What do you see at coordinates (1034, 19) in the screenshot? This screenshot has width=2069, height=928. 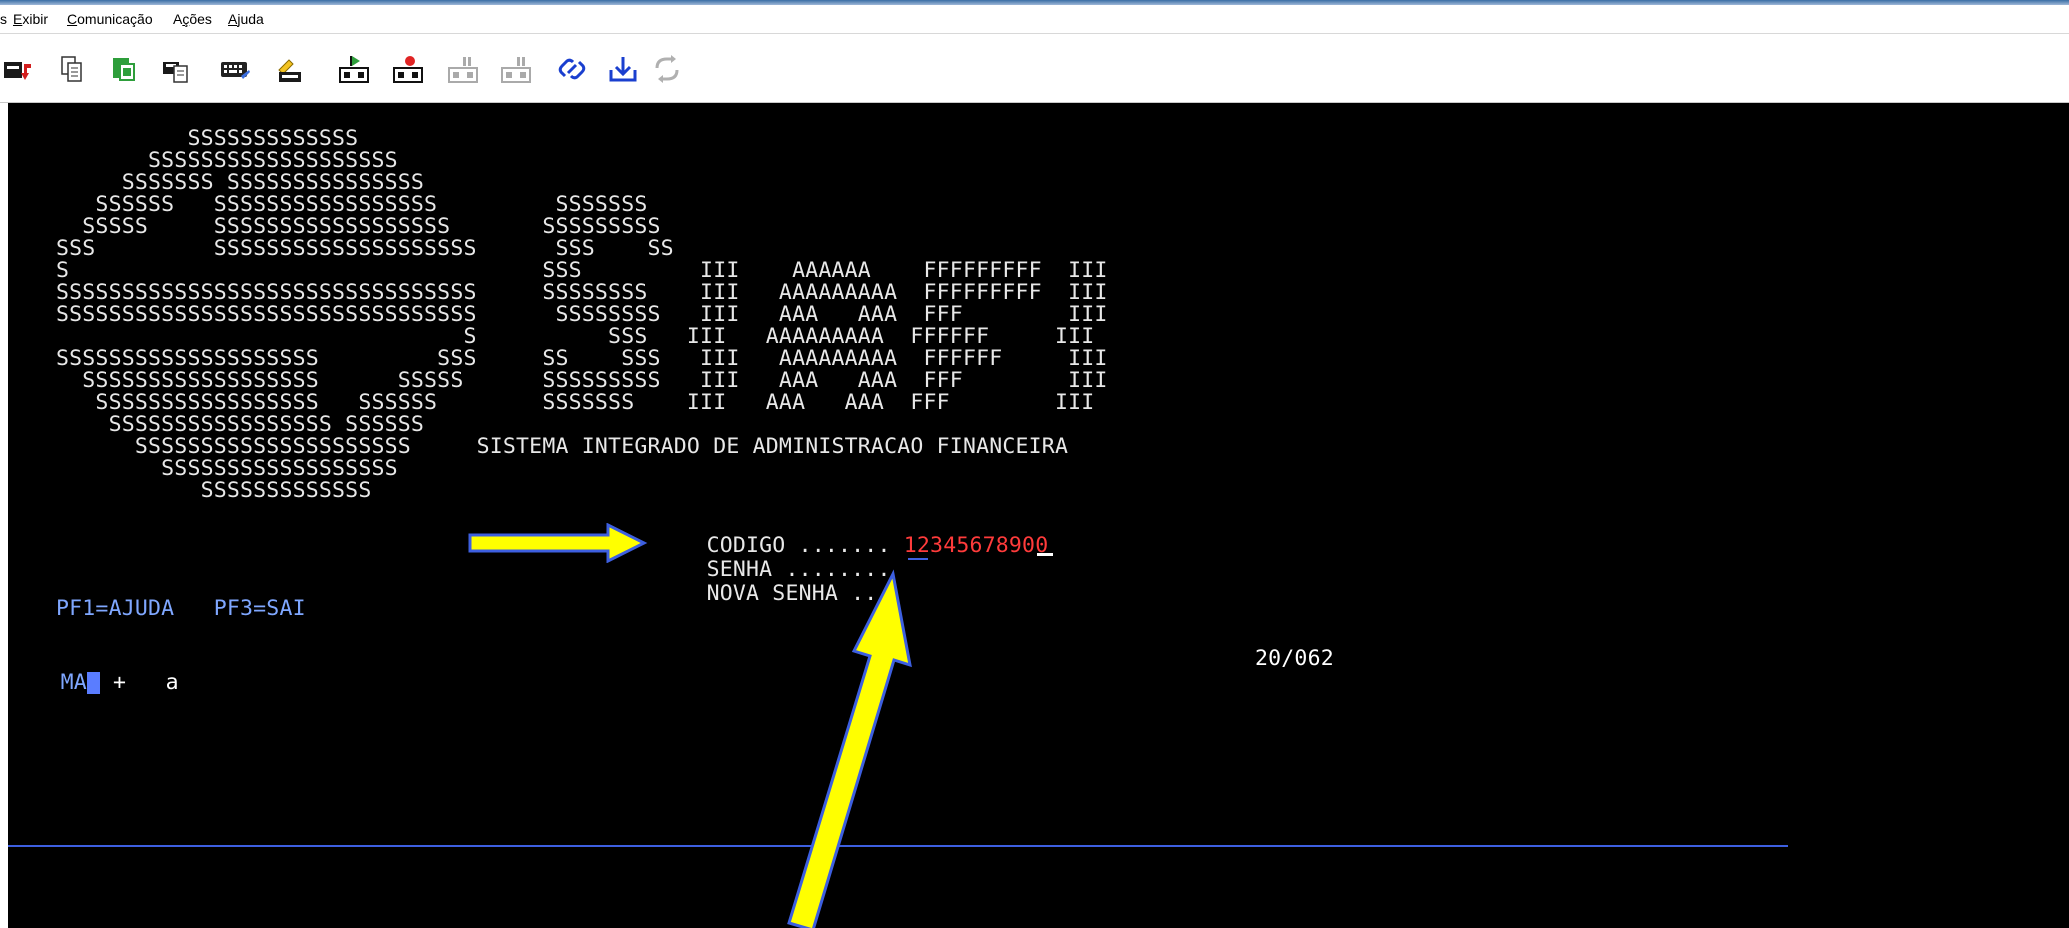 I see `menu-bar: s Exibir Comunicação Ações Ajuda` at bounding box center [1034, 19].